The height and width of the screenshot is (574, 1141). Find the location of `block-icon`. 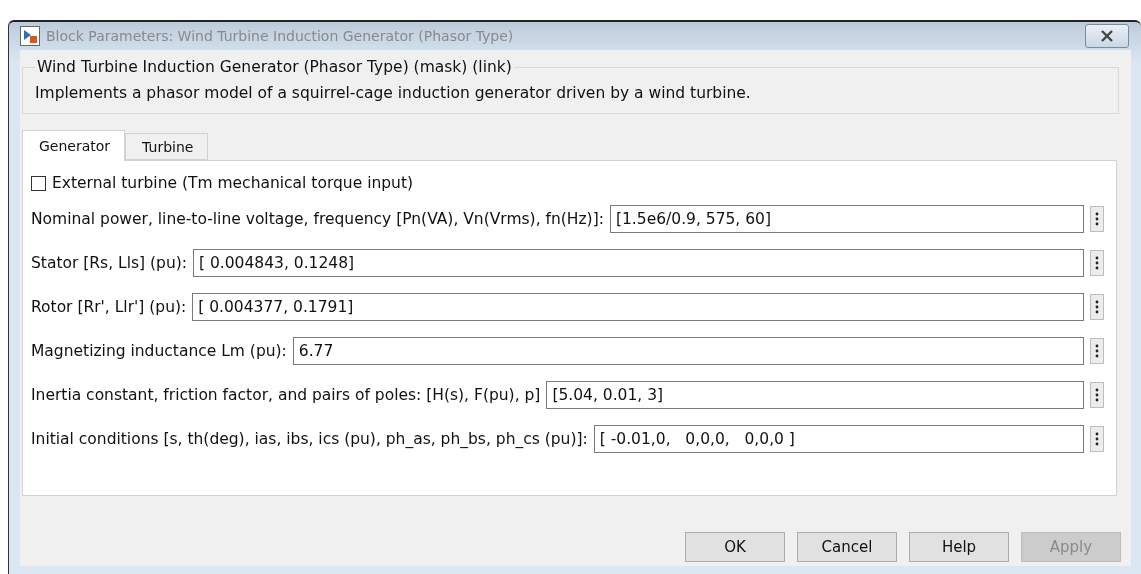

block-icon is located at coordinates (30, 36).